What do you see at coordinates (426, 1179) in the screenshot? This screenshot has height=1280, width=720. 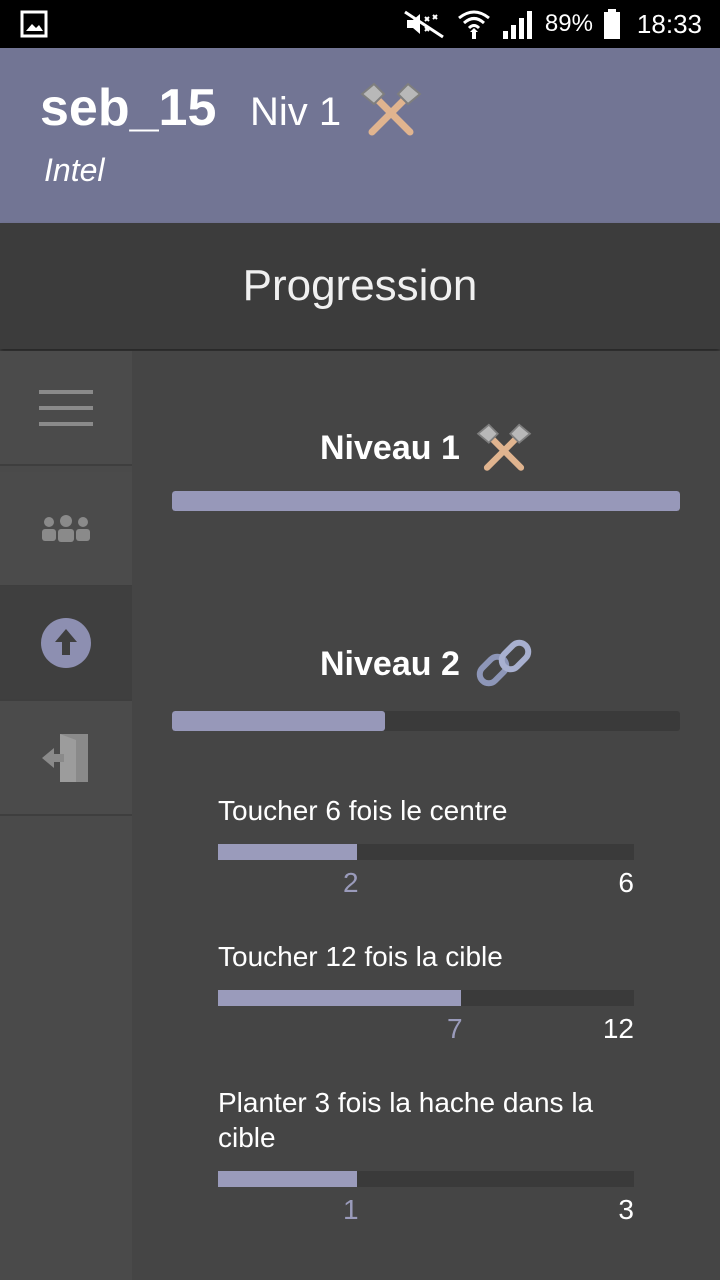 I see `task-3-progress-bar` at bounding box center [426, 1179].